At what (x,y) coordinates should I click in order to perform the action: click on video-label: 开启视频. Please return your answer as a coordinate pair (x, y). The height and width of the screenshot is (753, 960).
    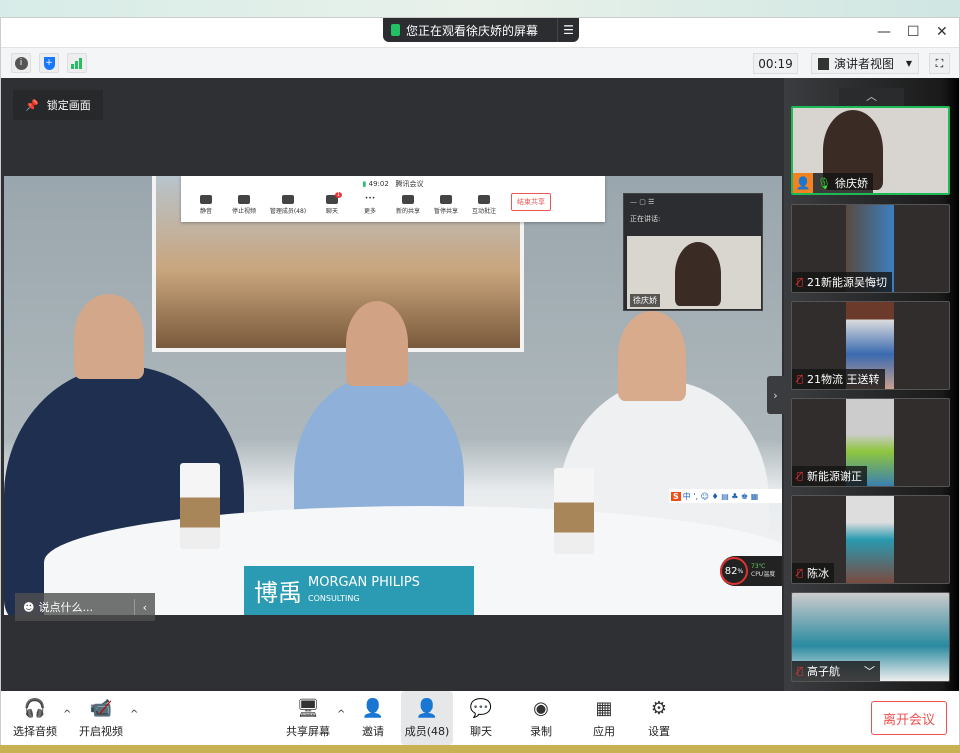
    Looking at the image, I should click on (101, 731).